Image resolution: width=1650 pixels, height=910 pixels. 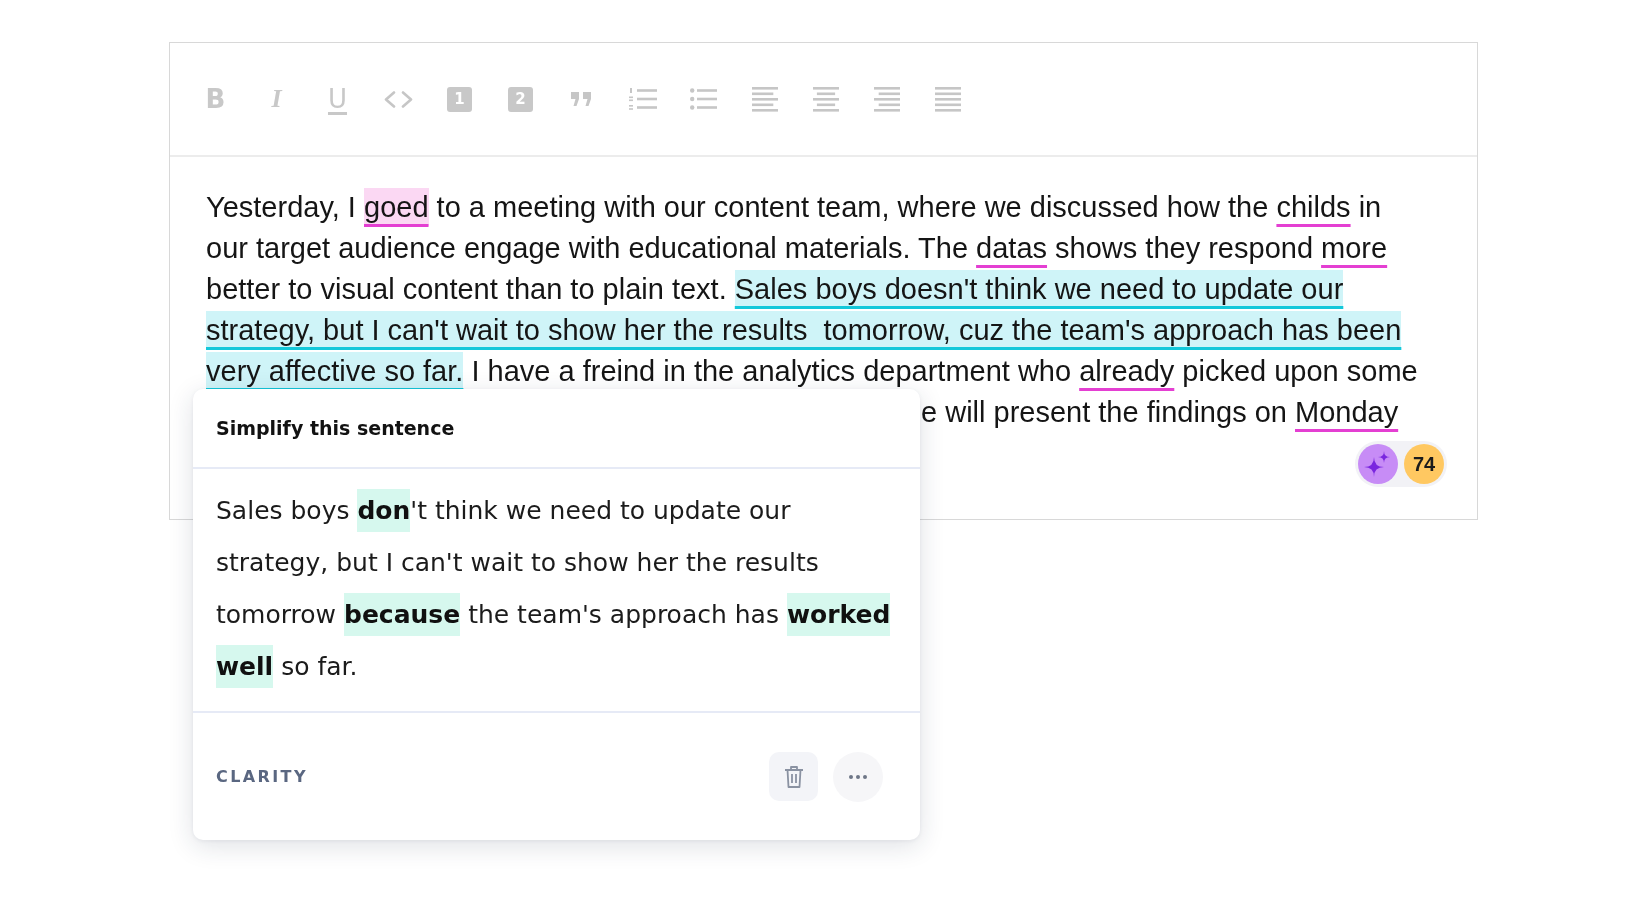 What do you see at coordinates (947, 99) in the screenshot?
I see `justify-icon` at bounding box center [947, 99].